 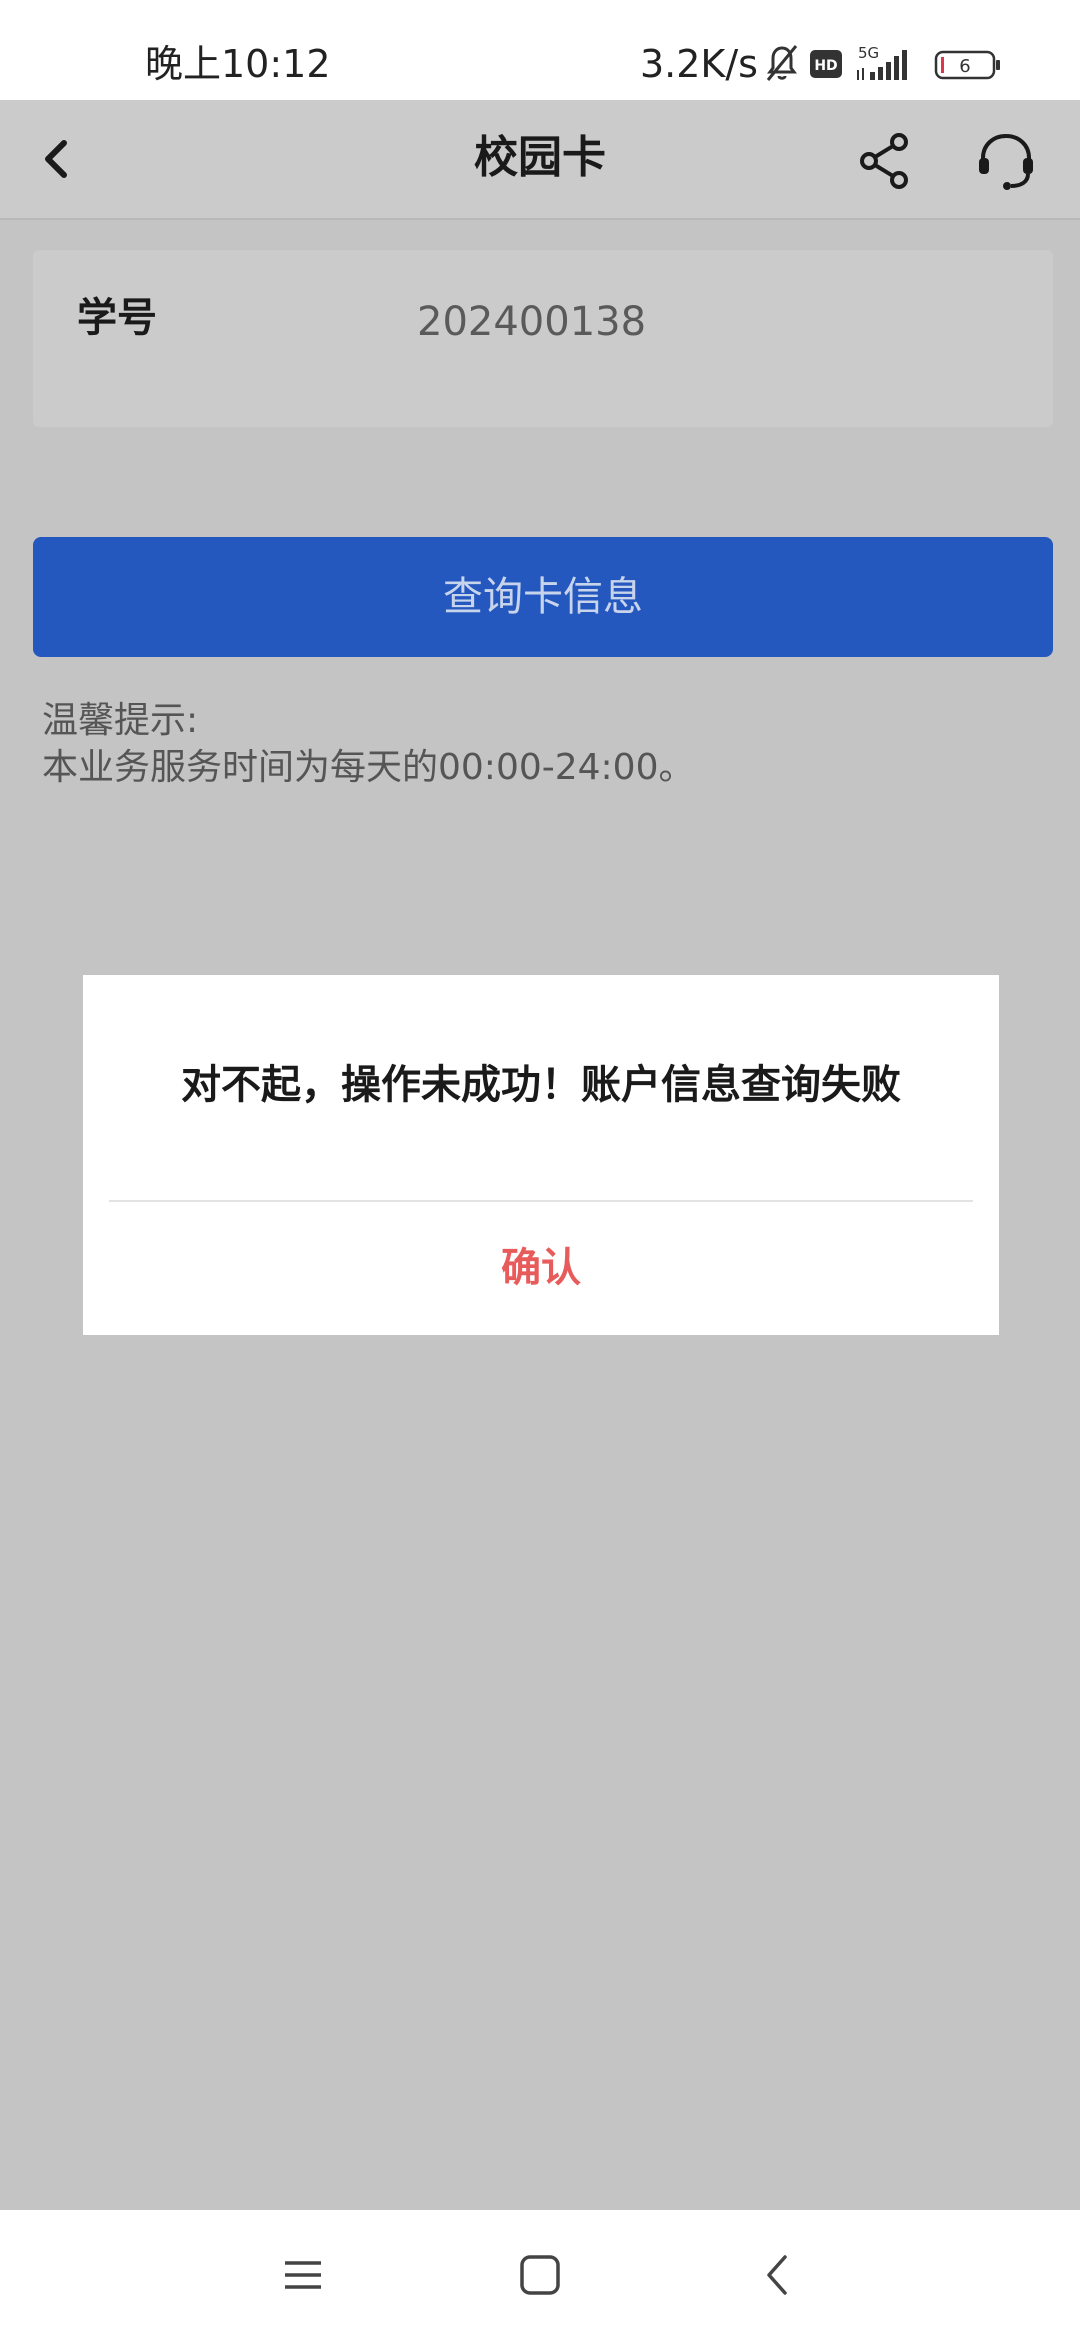 I want to click on home-button, so click(x=540, y=2275).